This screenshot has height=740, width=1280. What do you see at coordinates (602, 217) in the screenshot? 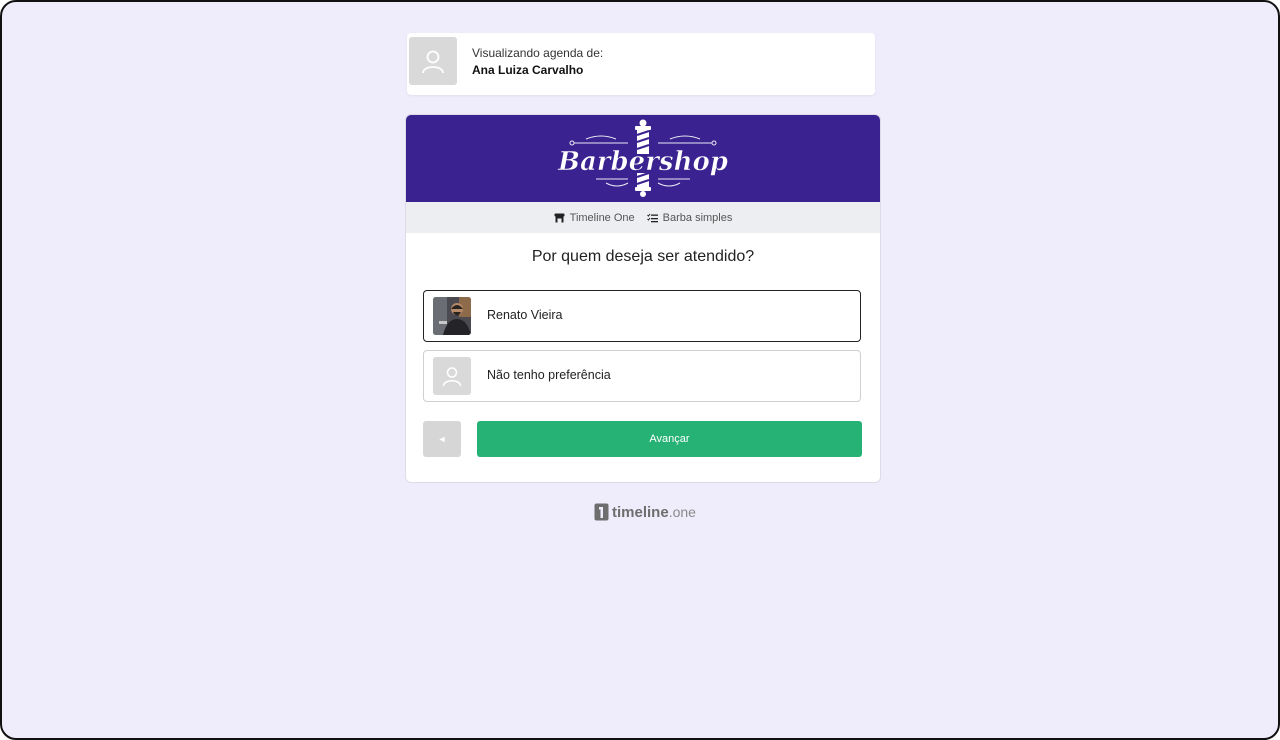
I see `business-name: Timeline One` at bounding box center [602, 217].